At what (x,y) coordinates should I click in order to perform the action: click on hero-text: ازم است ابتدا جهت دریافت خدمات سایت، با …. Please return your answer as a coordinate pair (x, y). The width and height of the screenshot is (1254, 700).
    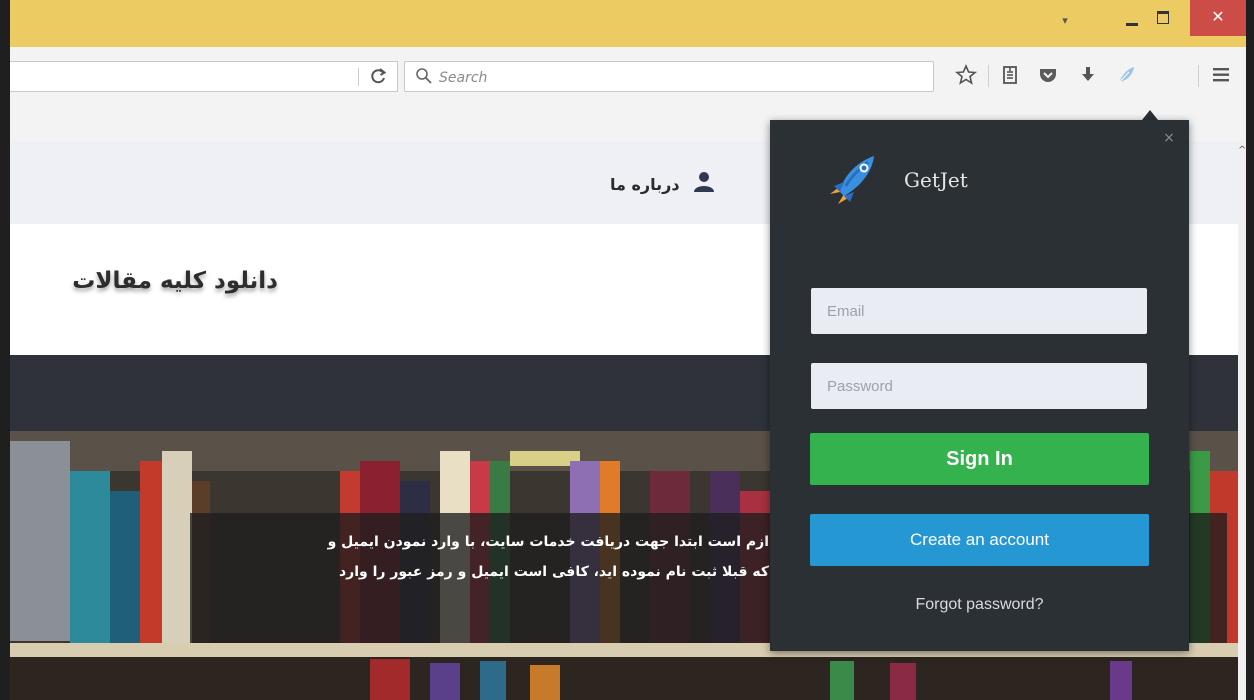
    Looking at the image, I should click on (489, 557).